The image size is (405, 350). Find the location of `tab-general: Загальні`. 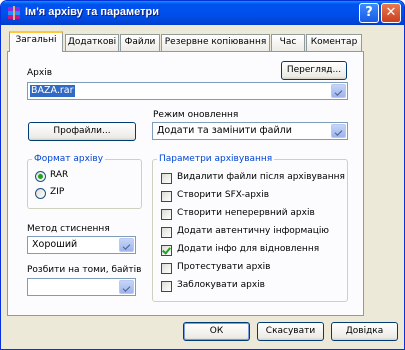

tab-general: Загальні is located at coordinates (36, 41).